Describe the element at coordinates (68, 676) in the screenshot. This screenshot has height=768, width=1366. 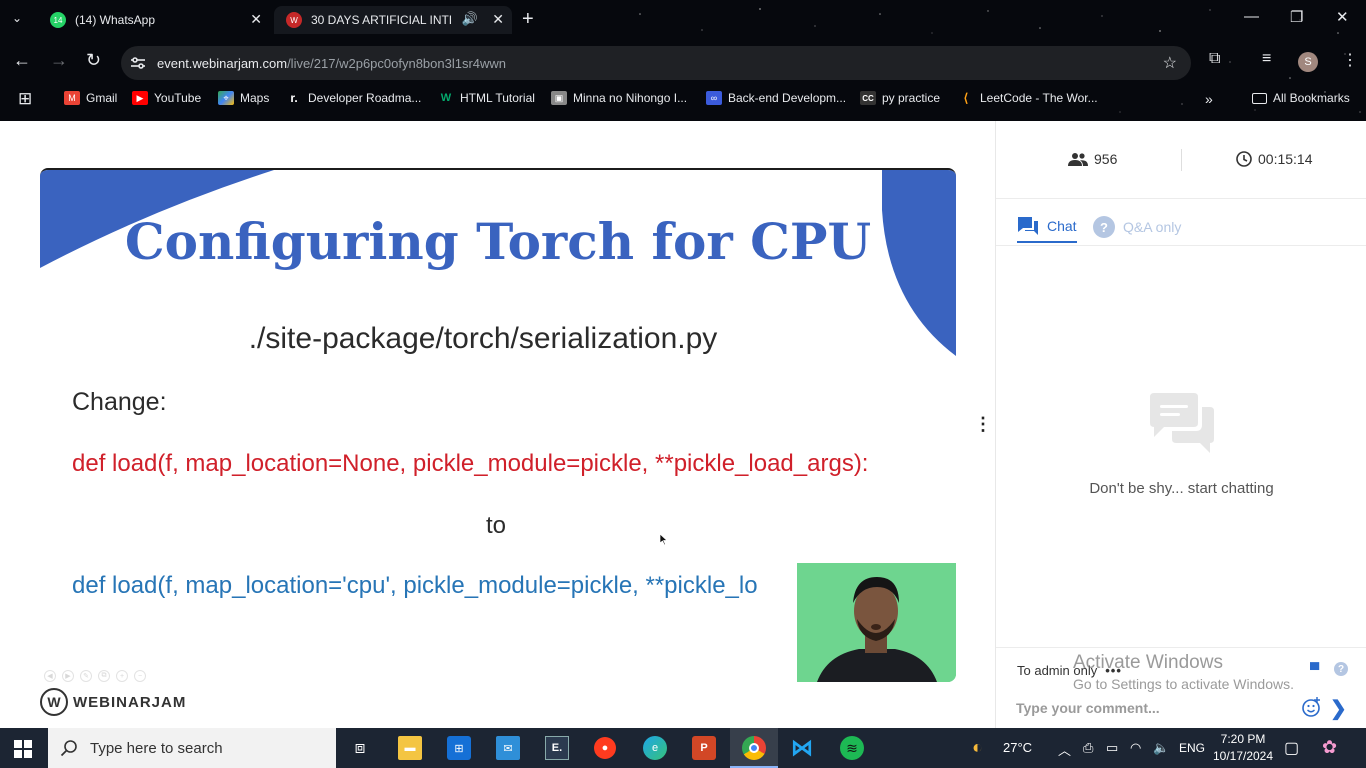
I see `next-slide-icon: ▶` at that location.